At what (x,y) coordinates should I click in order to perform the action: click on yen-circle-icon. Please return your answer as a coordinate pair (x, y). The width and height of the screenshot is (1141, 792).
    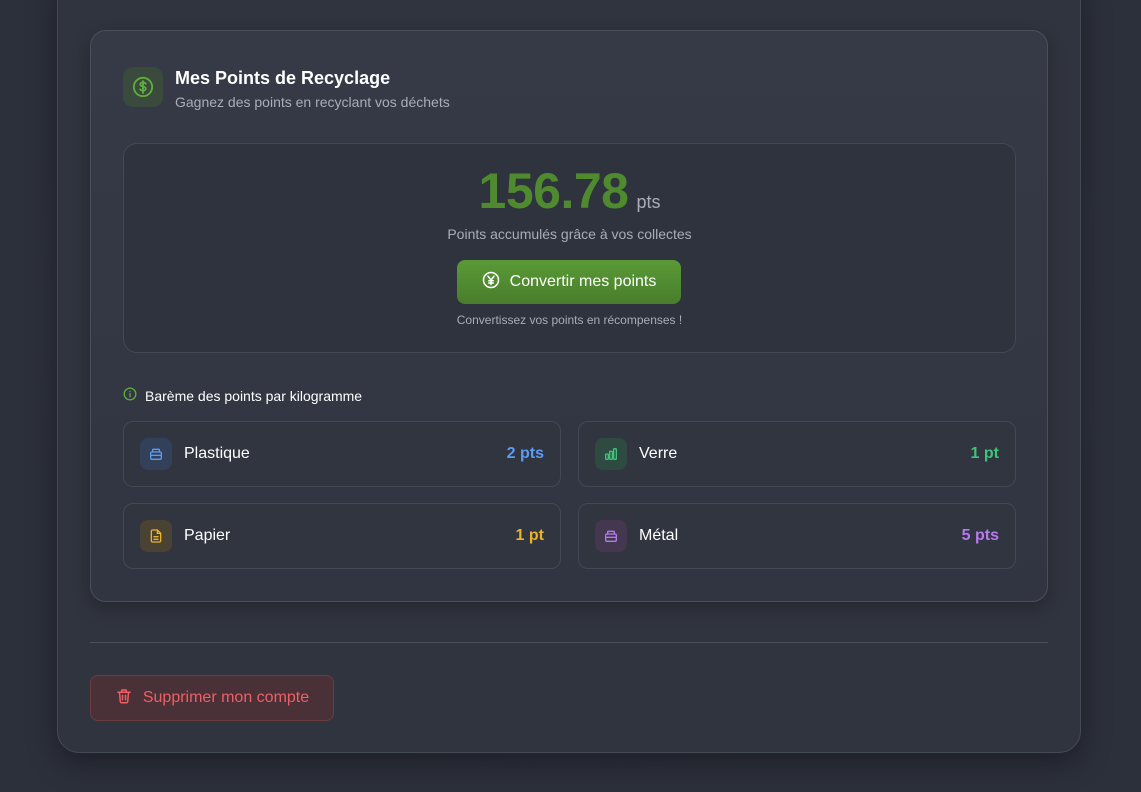
    Looking at the image, I should click on (491, 282).